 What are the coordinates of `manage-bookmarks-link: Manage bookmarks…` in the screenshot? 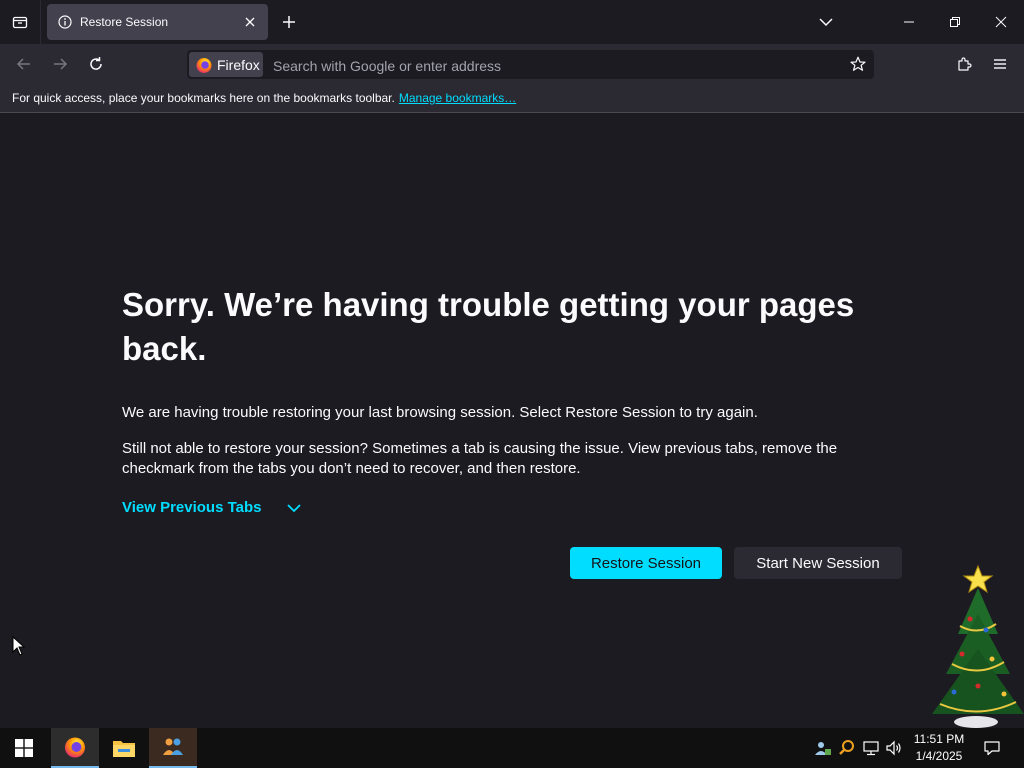 It's located at (457, 98).